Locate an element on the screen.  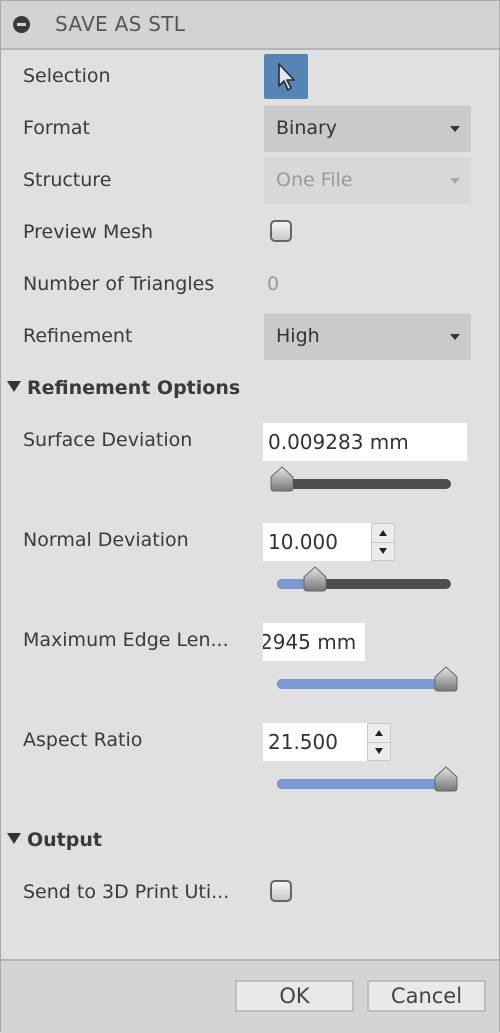
surface-deviation-slider is located at coordinates (360, 479).